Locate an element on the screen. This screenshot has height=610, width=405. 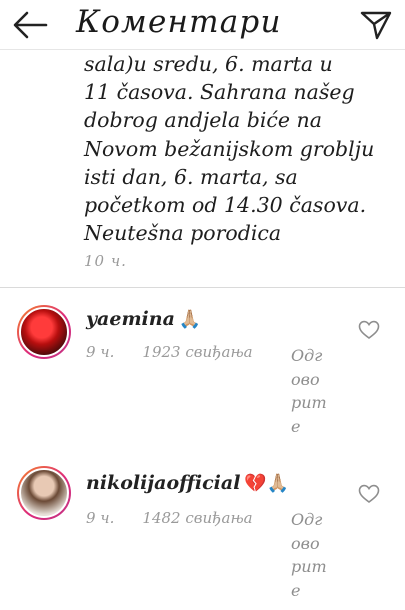
share-button is located at coordinates (376, 25).